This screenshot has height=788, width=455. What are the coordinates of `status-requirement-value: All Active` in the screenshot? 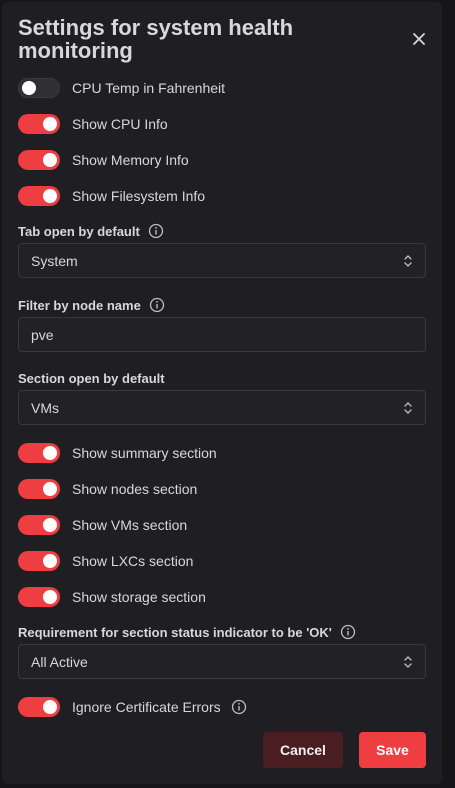 It's located at (59, 661).